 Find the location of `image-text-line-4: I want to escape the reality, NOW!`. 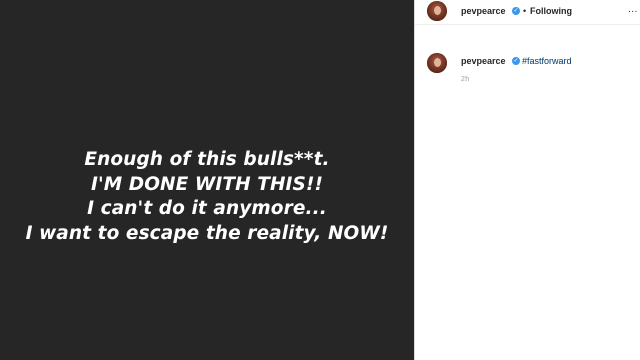

image-text-line-4: I want to escape the reality, NOW! is located at coordinates (207, 233).